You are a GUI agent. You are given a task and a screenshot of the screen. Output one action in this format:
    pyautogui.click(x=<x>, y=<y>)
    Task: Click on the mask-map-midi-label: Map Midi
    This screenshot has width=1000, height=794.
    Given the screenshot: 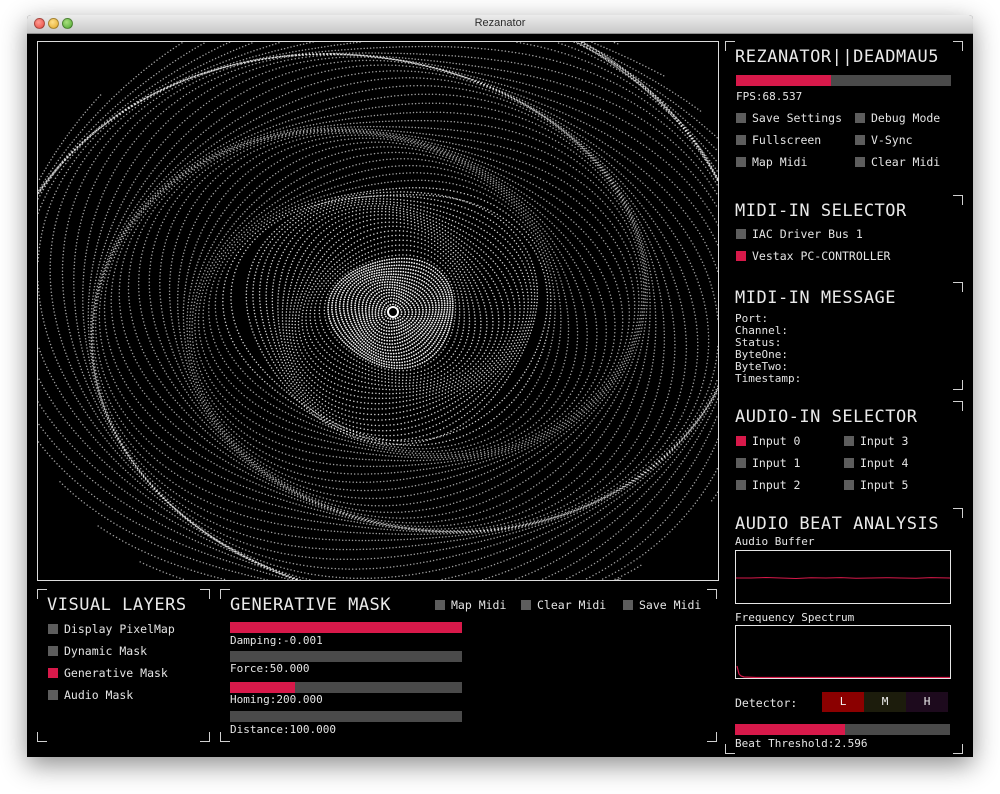 What is the action you would take?
    pyautogui.click(x=478, y=605)
    